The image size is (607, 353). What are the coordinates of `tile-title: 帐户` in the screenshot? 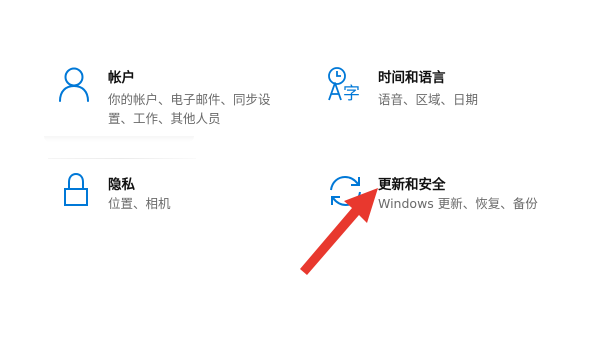 It's located at (121, 78).